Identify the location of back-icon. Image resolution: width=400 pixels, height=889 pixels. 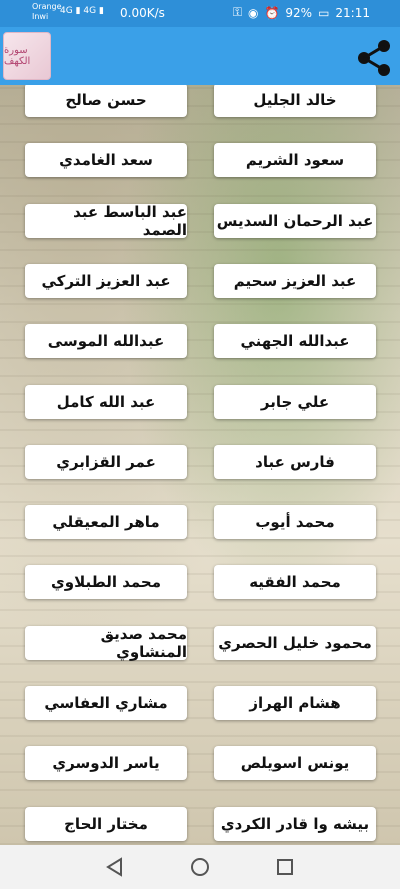
(115, 867).